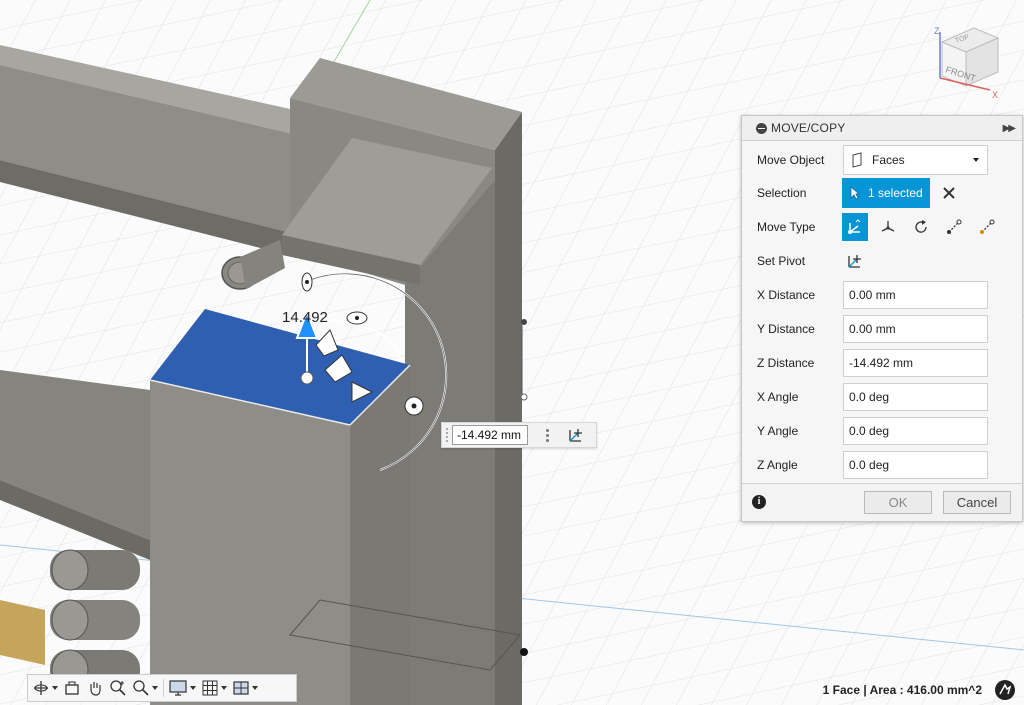 Image resolution: width=1024 pixels, height=705 pixels. Describe the element at coordinates (72, 688) in the screenshot. I see `look-at-icon` at that location.